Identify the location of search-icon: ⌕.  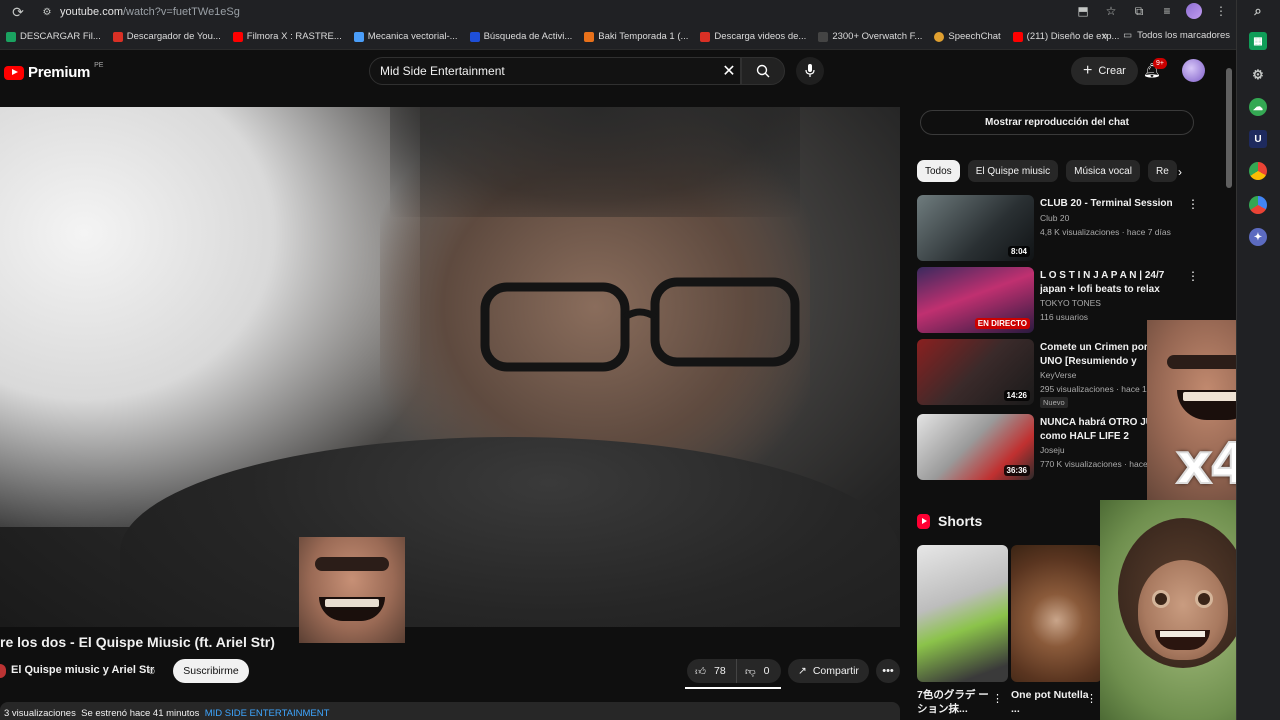
(1258, 11).